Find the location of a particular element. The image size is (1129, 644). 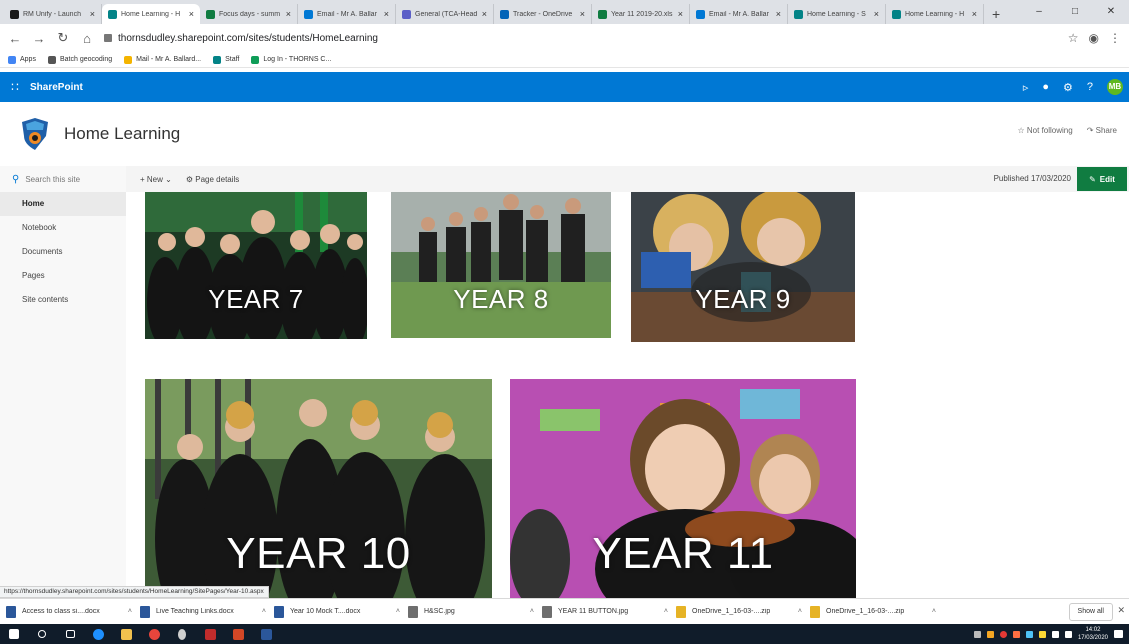

share-button: ↷ Share is located at coordinates (1102, 130).